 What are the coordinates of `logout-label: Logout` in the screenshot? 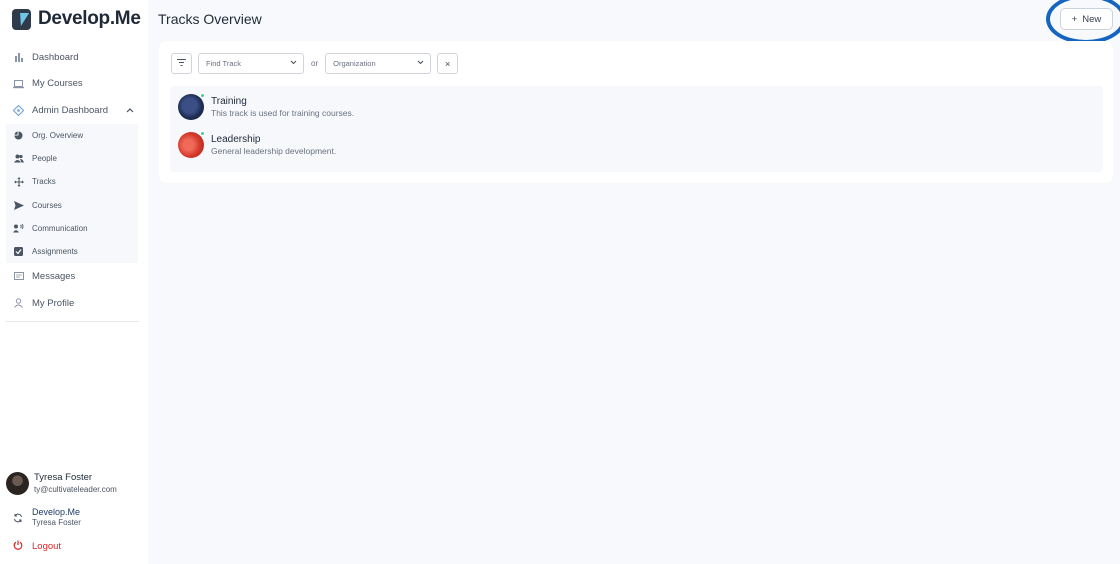 It's located at (47, 546).